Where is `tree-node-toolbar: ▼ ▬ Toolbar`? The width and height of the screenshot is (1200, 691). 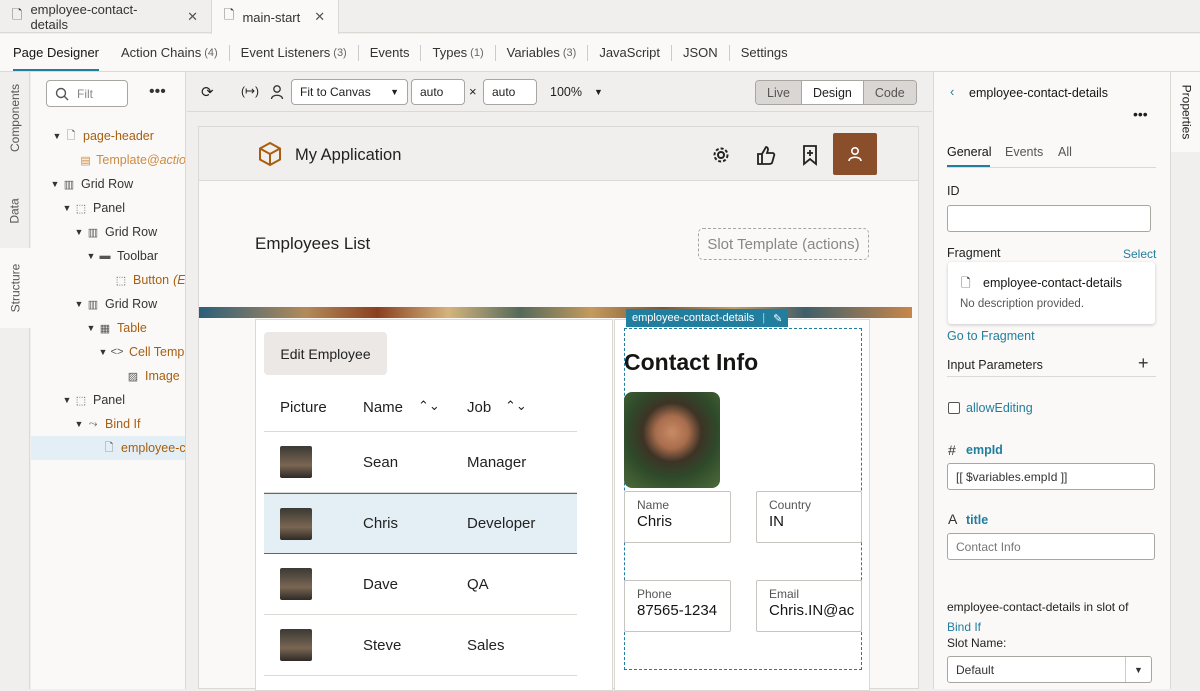
tree-node-toolbar: ▼ ▬ Toolbar is located at coordinates (108, 256).